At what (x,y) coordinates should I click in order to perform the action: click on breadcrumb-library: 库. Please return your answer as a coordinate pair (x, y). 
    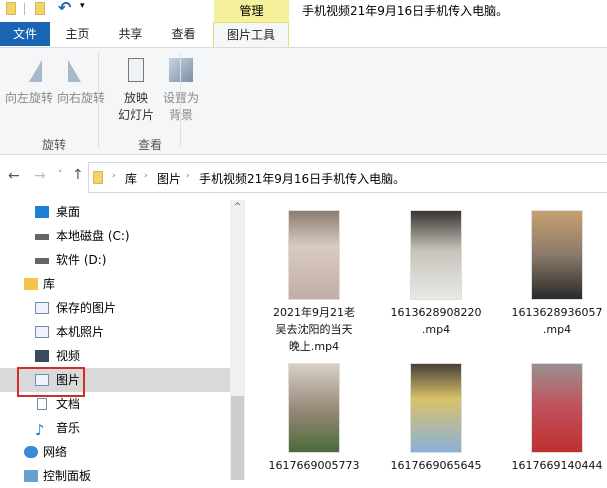
    Looking at the image, I should click on (131, 178).